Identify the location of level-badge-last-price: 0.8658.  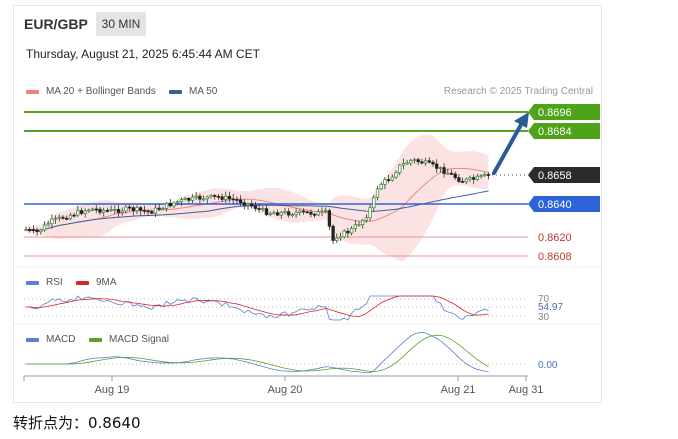
(564, 175).